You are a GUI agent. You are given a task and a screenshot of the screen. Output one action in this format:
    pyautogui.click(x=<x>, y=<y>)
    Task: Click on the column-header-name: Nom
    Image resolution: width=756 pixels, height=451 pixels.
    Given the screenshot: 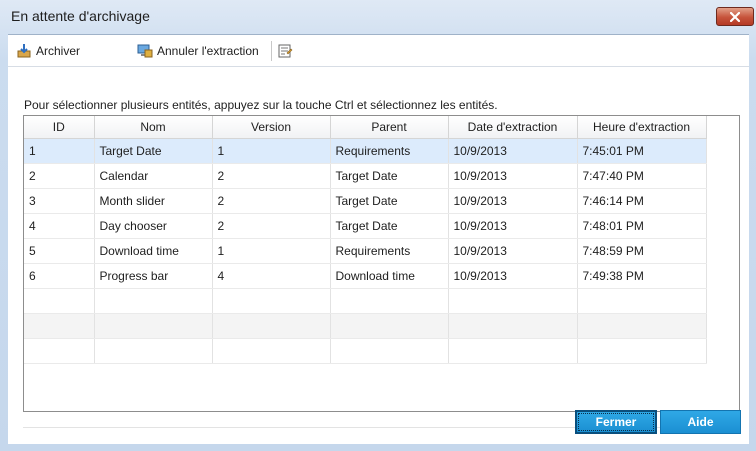 What is the action you would take?
    pyautogui.click(x=153, y=127)
    